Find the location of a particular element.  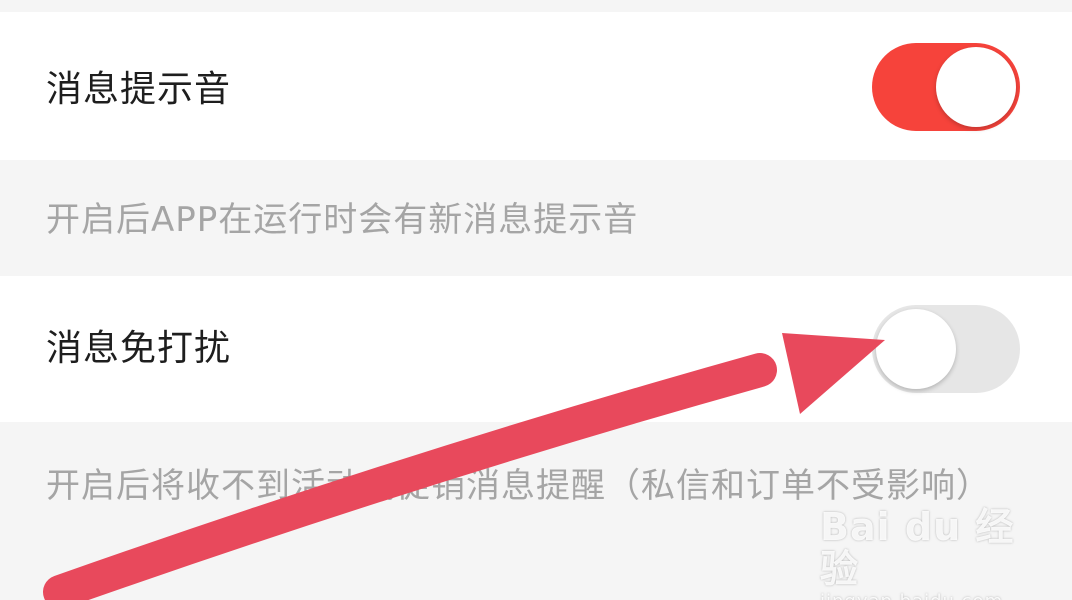

message-sound-label: 消息提示音 is located at coordinates (139, 89).